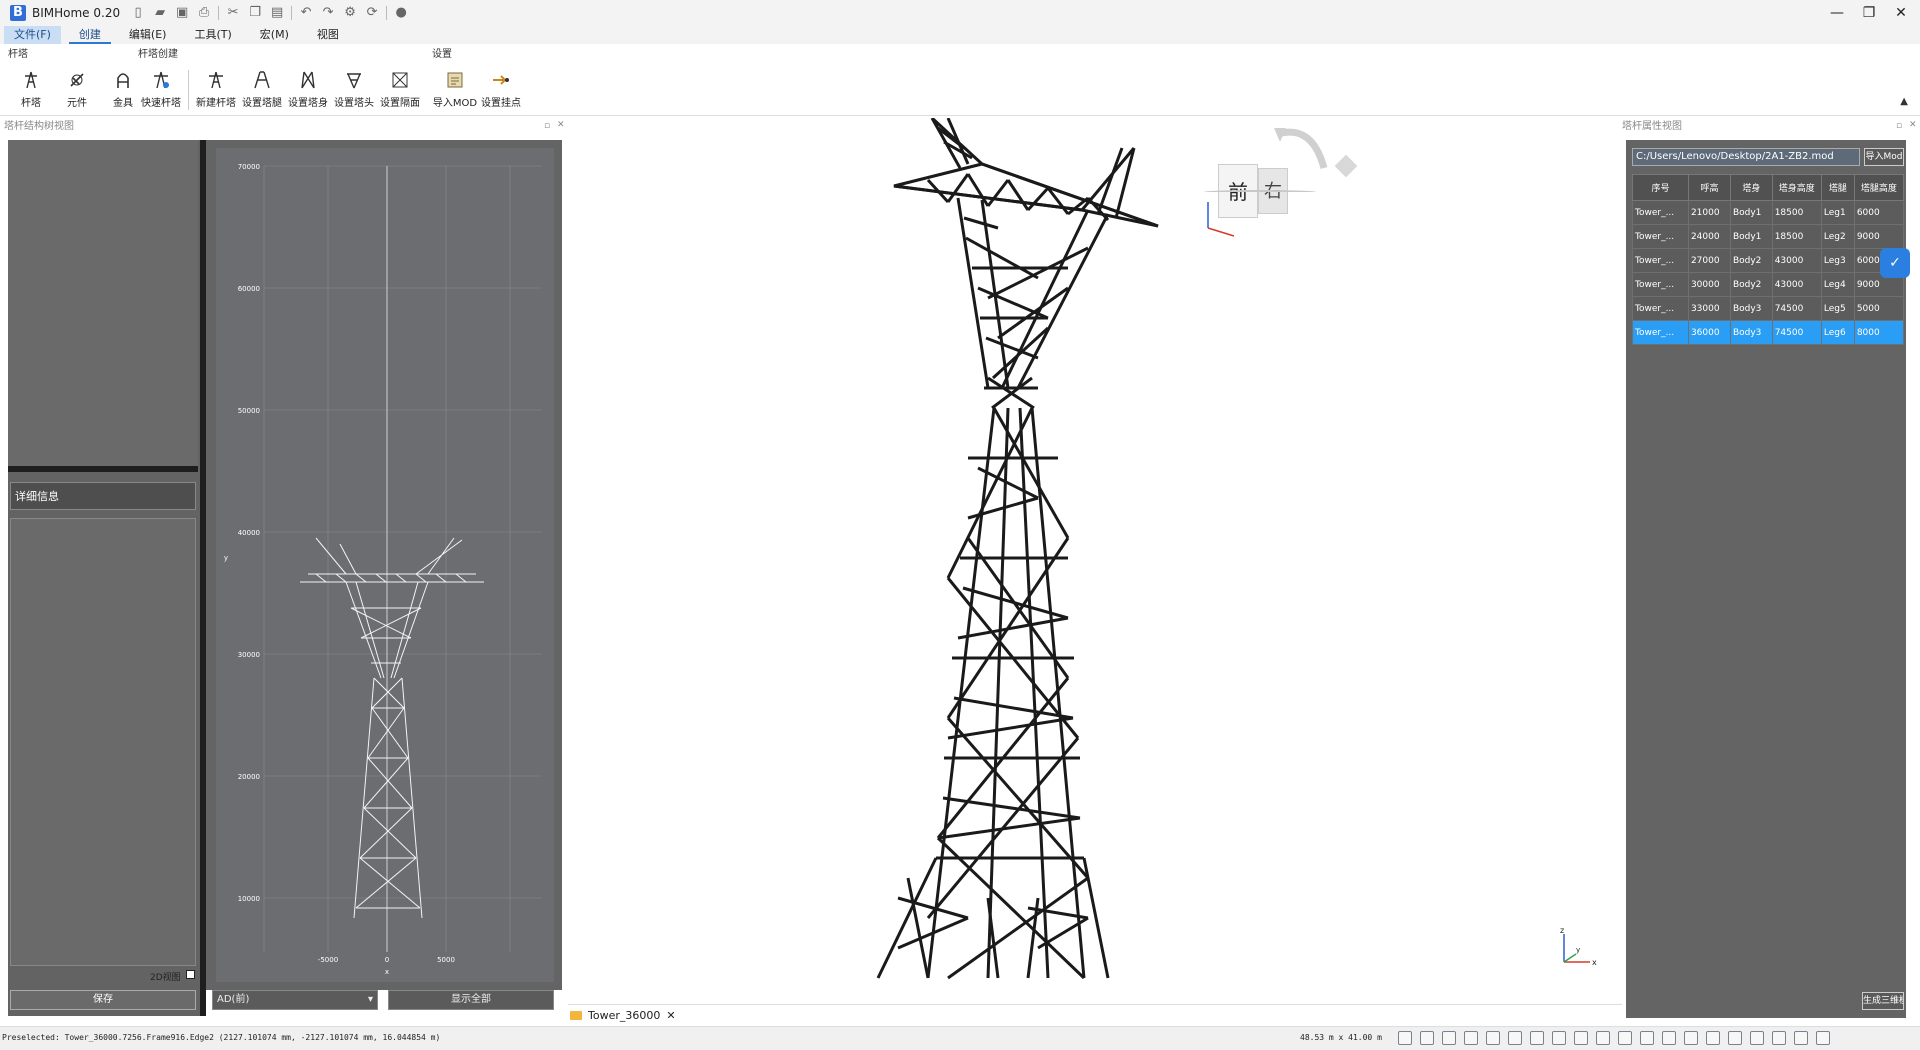  I want to click on table-row: Tower_... 21000 Body1 18500 Leg1 6000, so click(1768, 212).